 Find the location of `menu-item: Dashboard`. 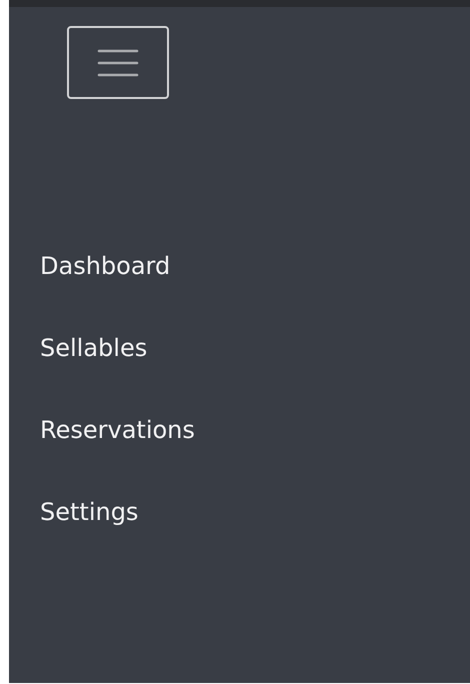

menu-item: Dashboard is located at coordinates (105, 266).